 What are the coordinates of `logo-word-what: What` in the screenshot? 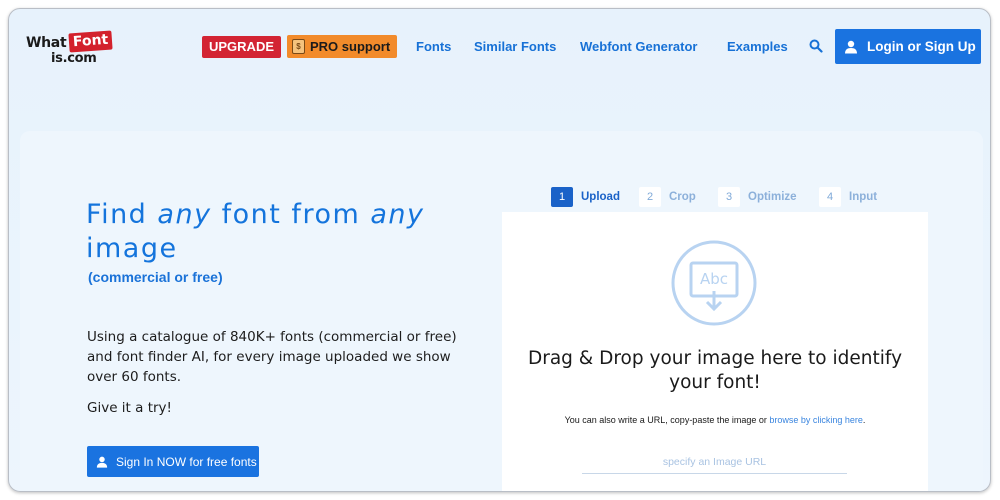 It's located at (46, 43).